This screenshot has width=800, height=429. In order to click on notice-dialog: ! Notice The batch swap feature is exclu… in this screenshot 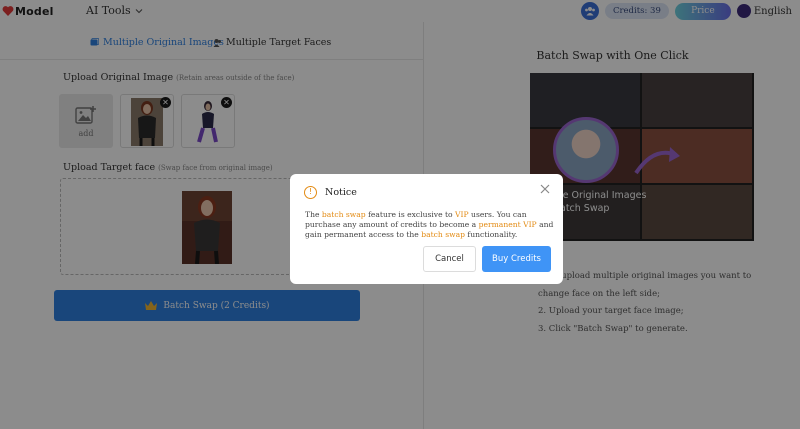, I will do `click(426, 229)`.